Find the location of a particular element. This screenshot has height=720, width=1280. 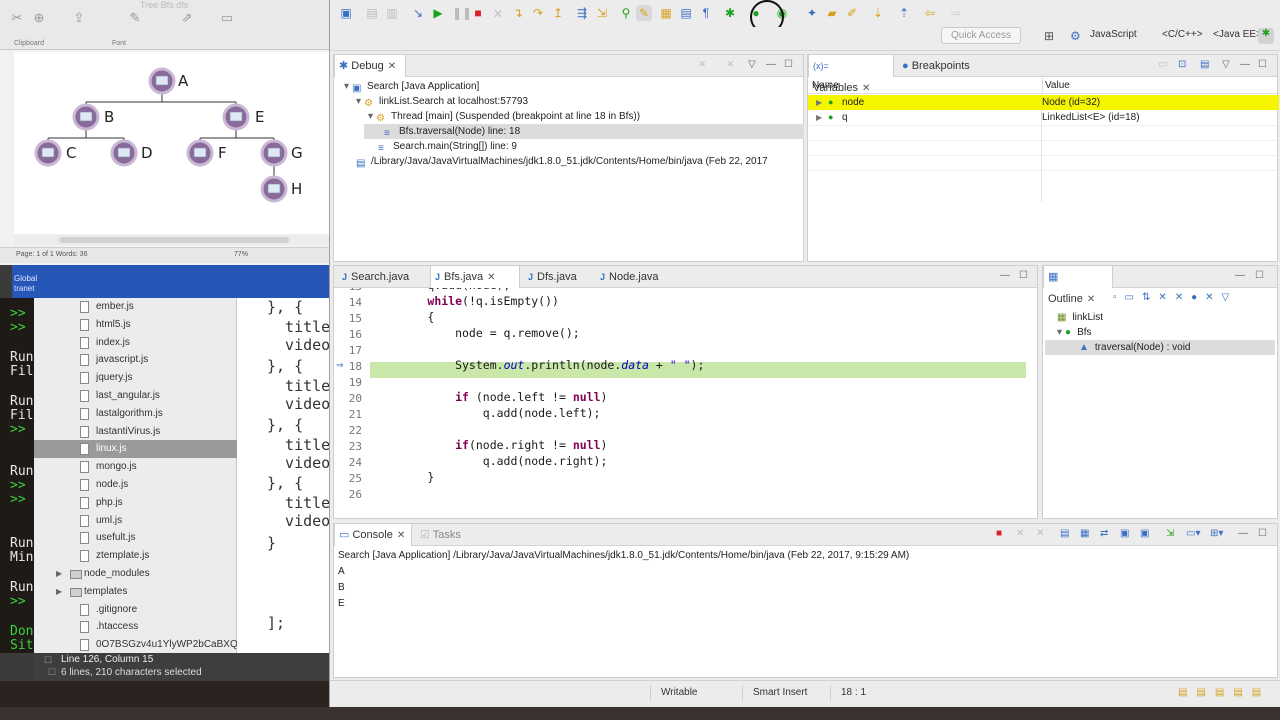

show-on-output-icon: ▣ is located at coordinates (1124, 533).